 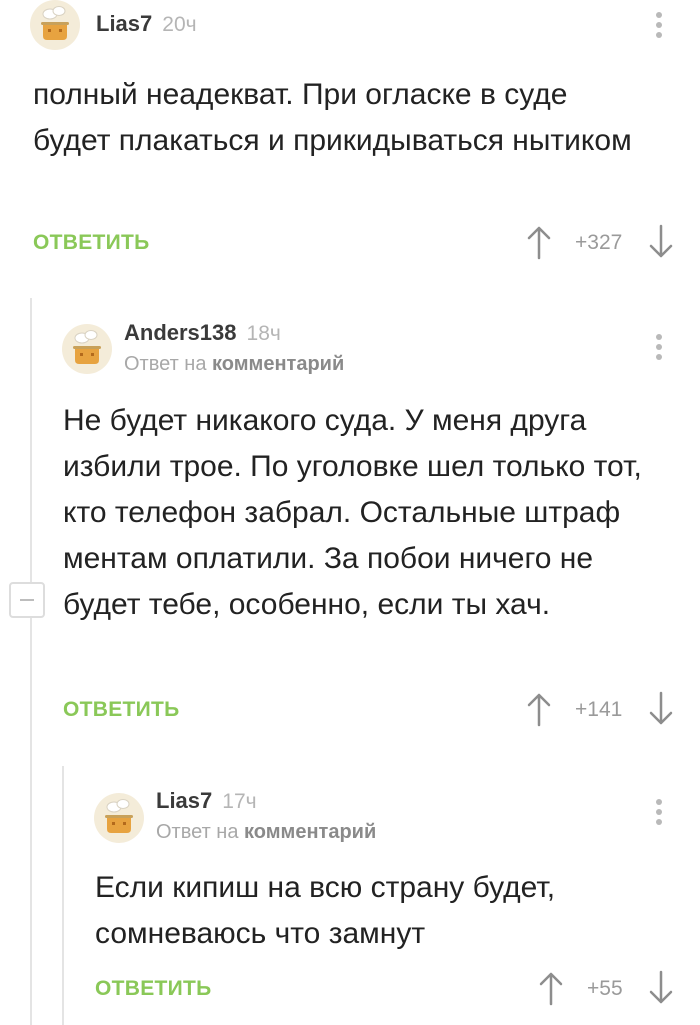 I want to click on comment-time: 17ч, so click(x=239, y=801).